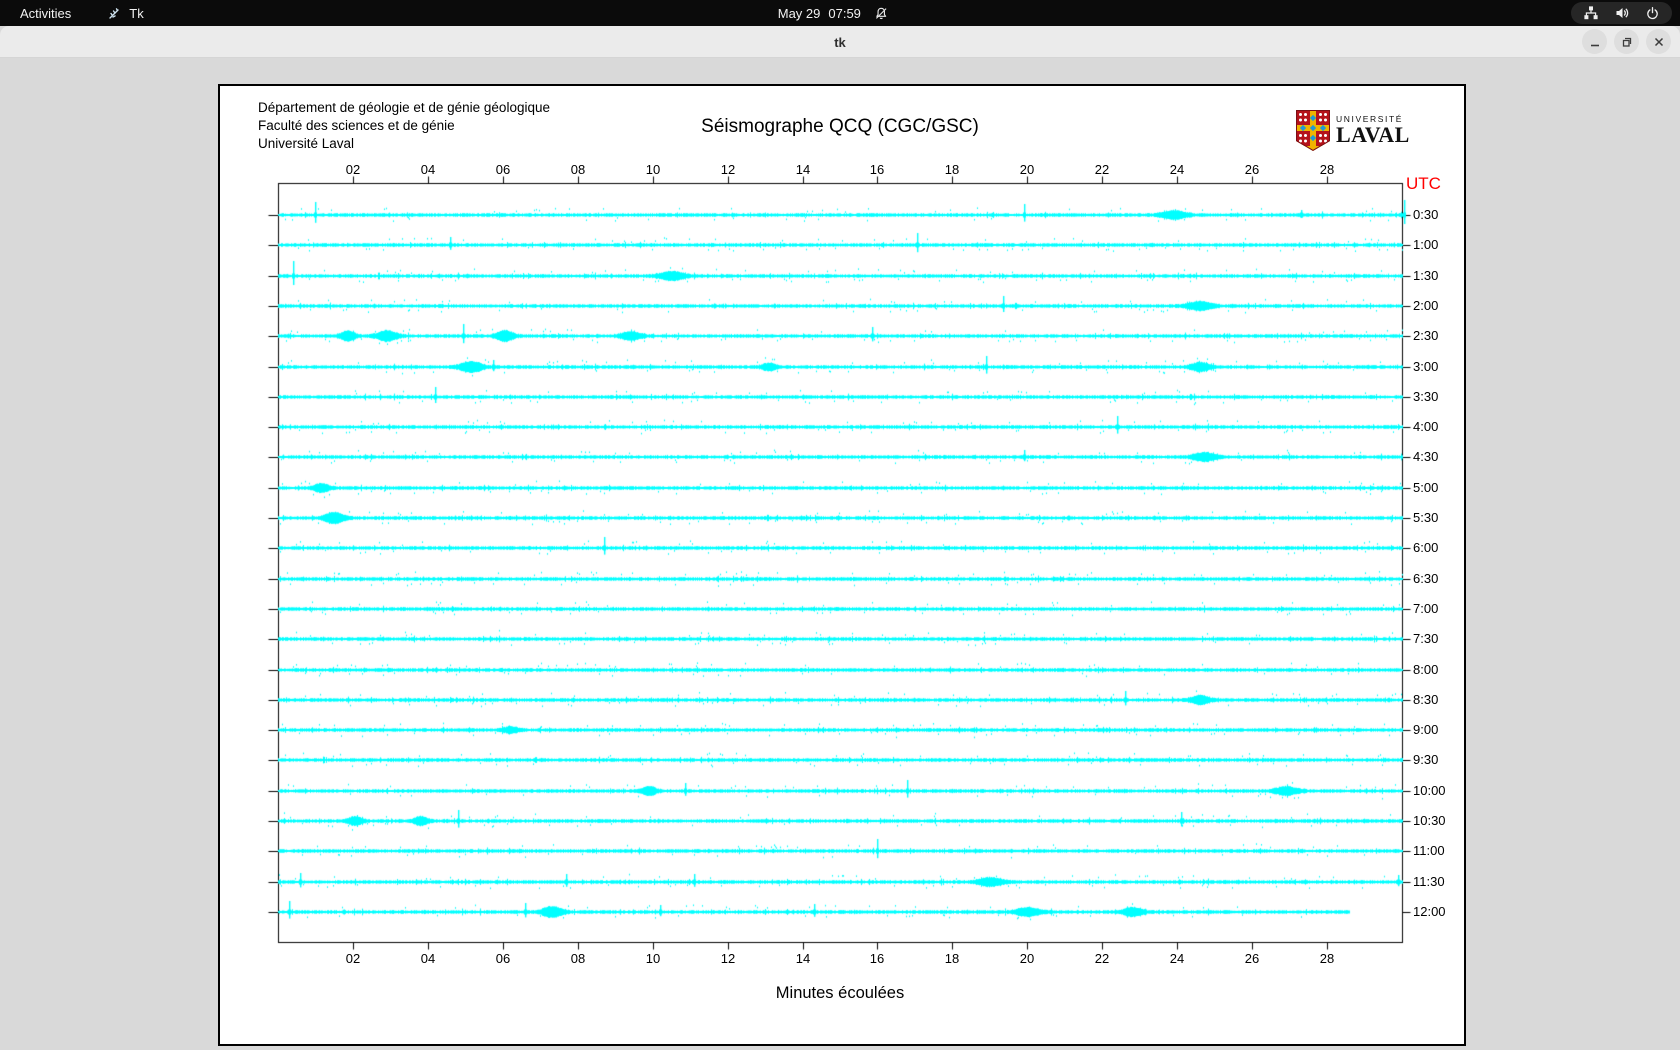 The width and height of the screenshot is (1680, 1050). I want to click on minute-tick-label-bottom: 20, so click(1027, 958).